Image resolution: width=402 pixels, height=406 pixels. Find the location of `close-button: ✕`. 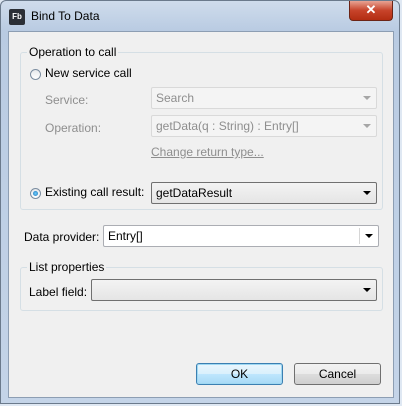

close-button: ✕ is located at coordinates (371, 11).